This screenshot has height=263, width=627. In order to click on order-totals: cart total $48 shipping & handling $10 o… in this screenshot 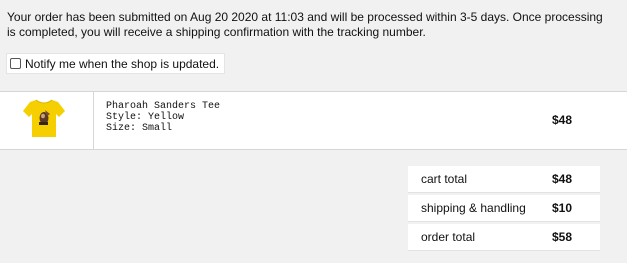, I will do `click(504, 209)`.